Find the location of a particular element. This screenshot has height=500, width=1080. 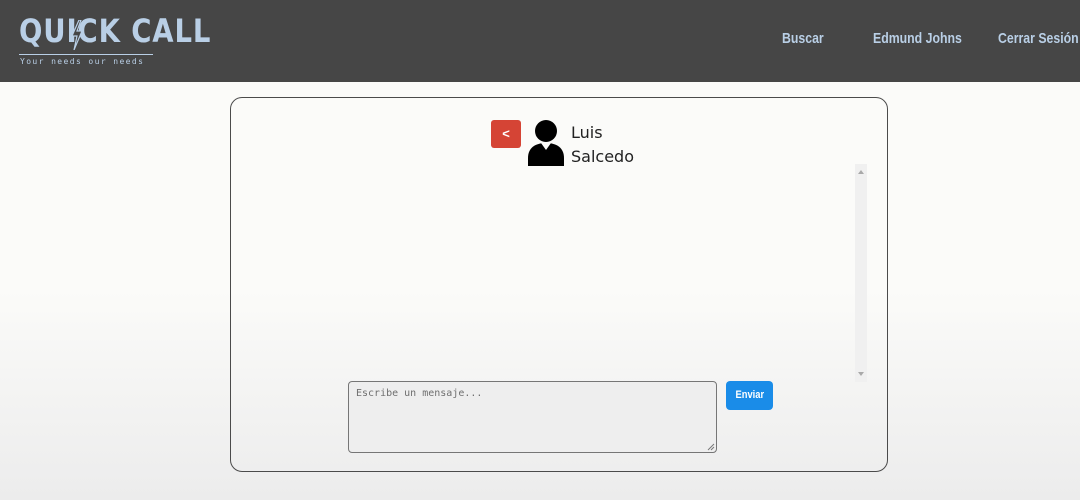

nav-link-user-profile: Edmund Johns is located at coordinates (917, 38).